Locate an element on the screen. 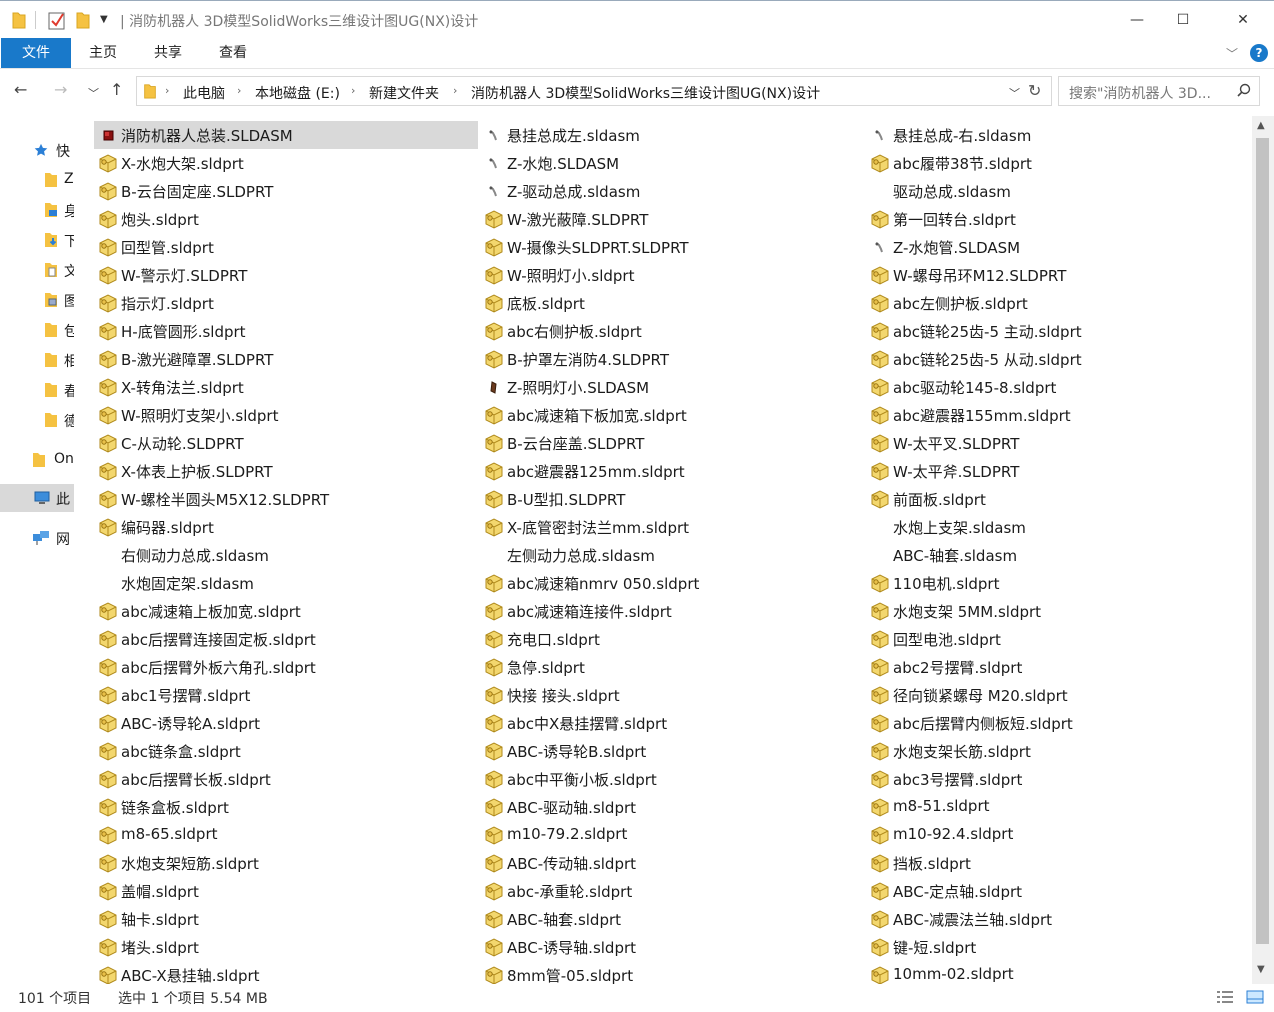 The height and width of the screenshot is (1012, 1274). file-item: abc3号摆臂.sldprt is located at coordinates (1058, 779).